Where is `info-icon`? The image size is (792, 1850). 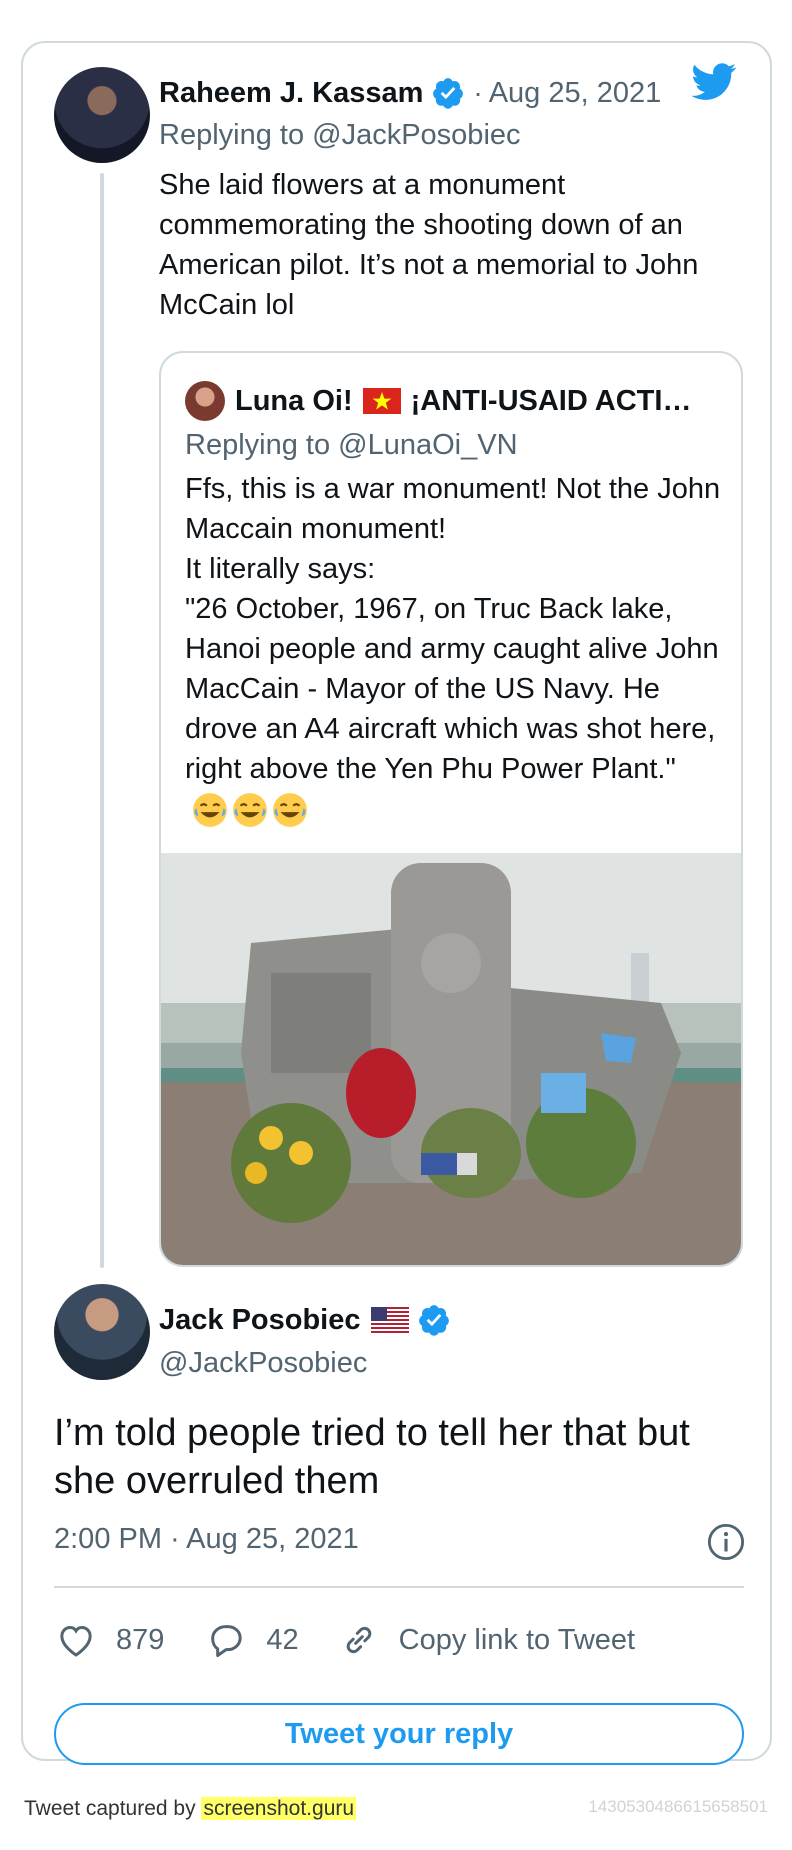
info-icon is located at coordinates (726, 1542).